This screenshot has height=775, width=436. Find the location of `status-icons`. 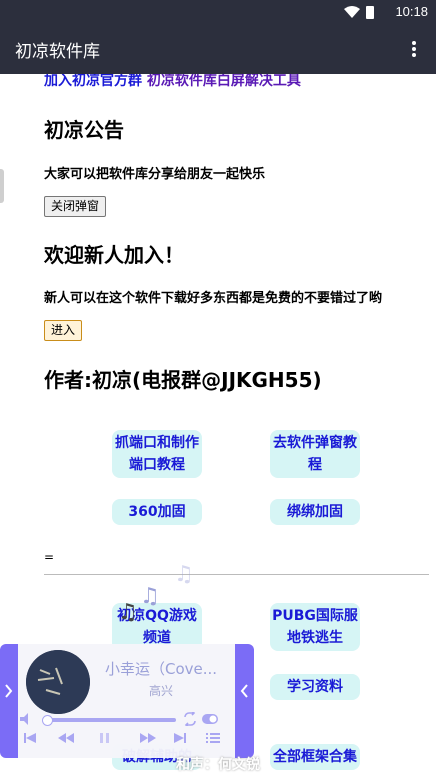

status-icons is located at coordinates (359, 12).